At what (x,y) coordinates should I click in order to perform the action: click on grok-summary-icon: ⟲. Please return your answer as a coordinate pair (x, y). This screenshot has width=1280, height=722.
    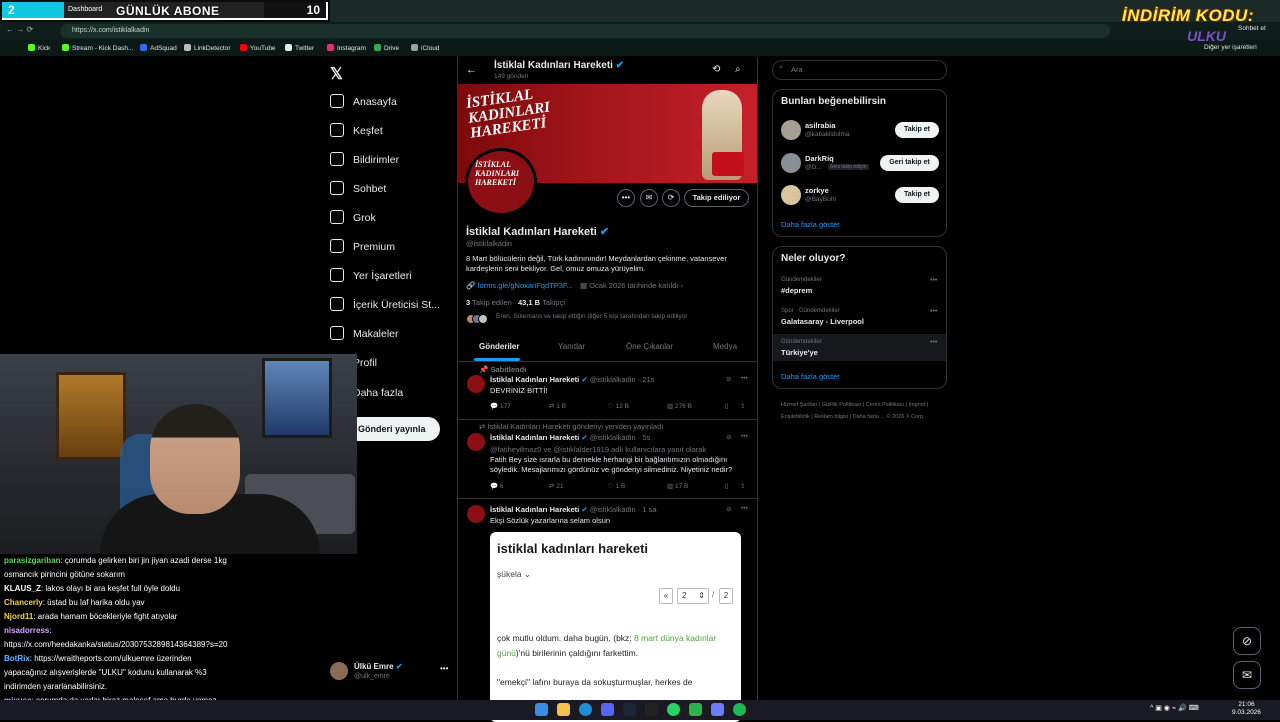
    Looking at the image, I should click on (716, 69).